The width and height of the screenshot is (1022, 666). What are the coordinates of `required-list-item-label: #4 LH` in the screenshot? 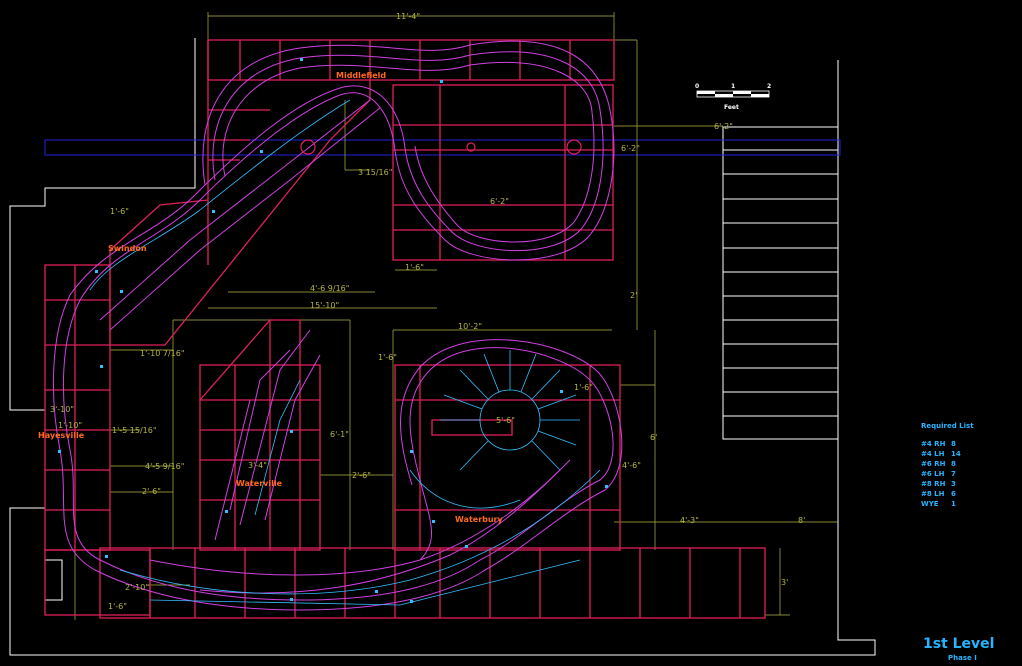 It's located at (933, 454).